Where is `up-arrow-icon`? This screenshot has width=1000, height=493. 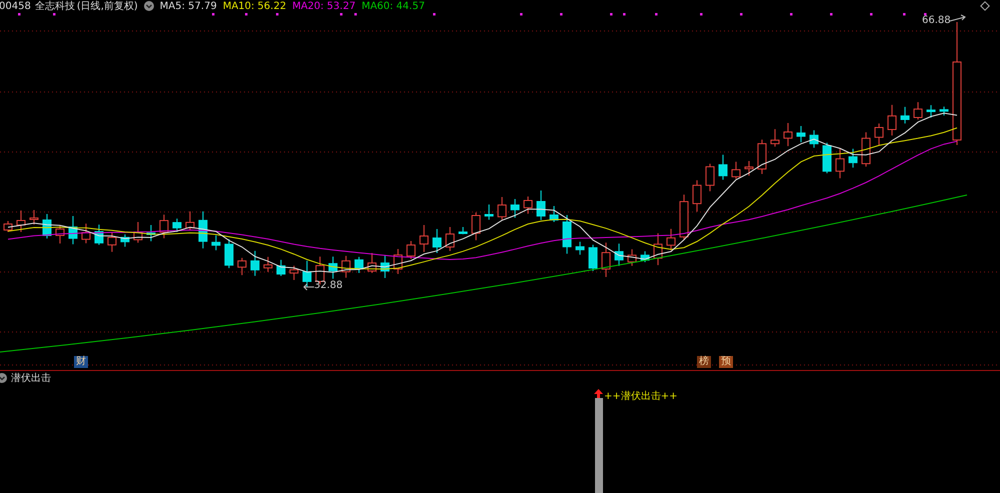 up-arrow-icon is located at coordinates (598, 393).